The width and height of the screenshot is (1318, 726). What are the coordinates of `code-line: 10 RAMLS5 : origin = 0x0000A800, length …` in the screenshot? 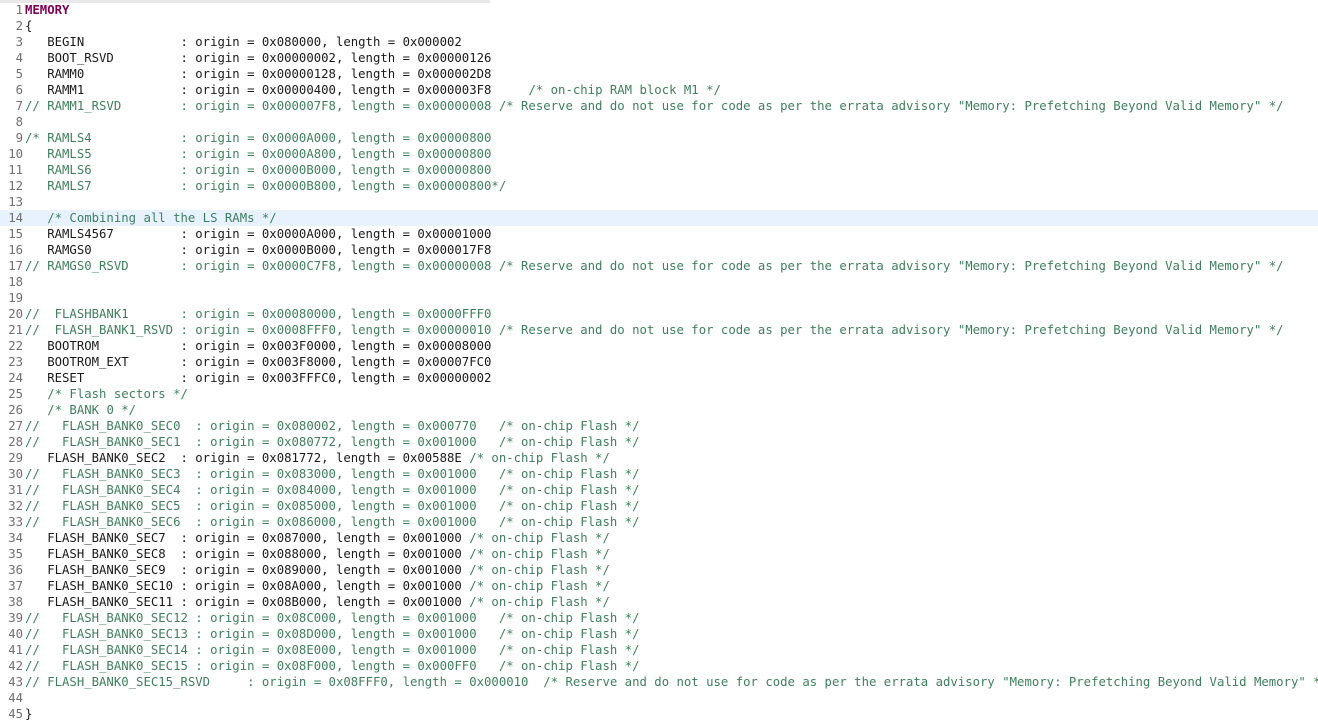 It's located at (659, 154).